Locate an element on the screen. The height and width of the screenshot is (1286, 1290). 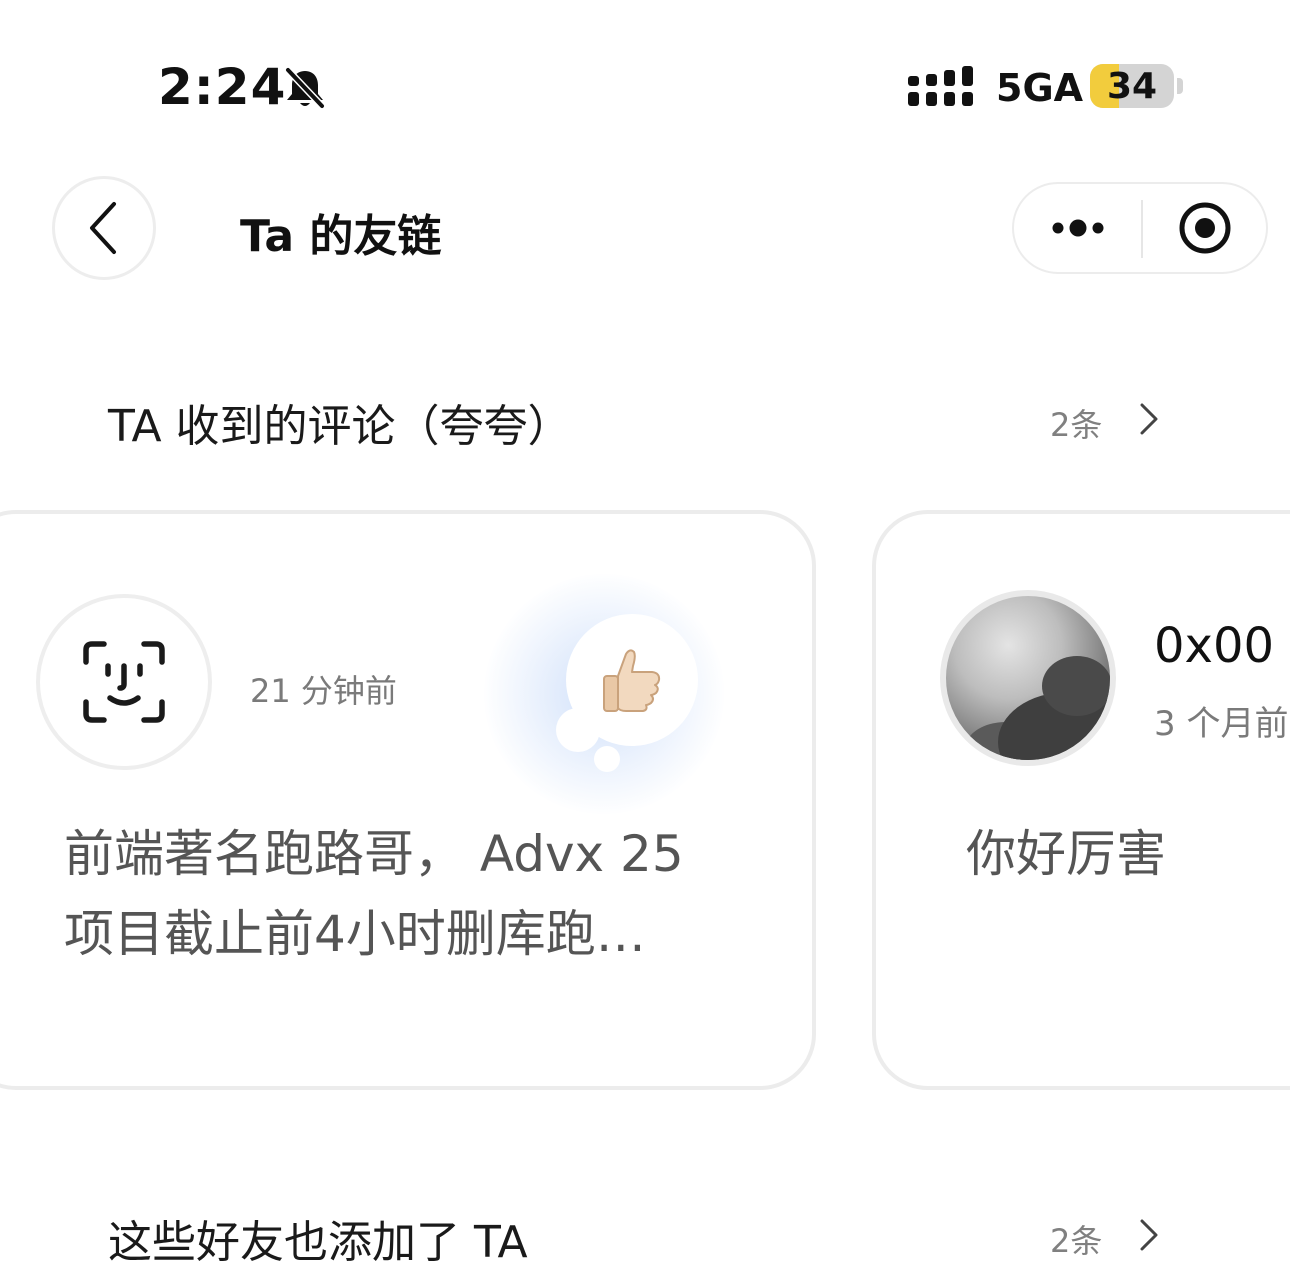
bell-slash-icon is located at coordinates (305, 88).